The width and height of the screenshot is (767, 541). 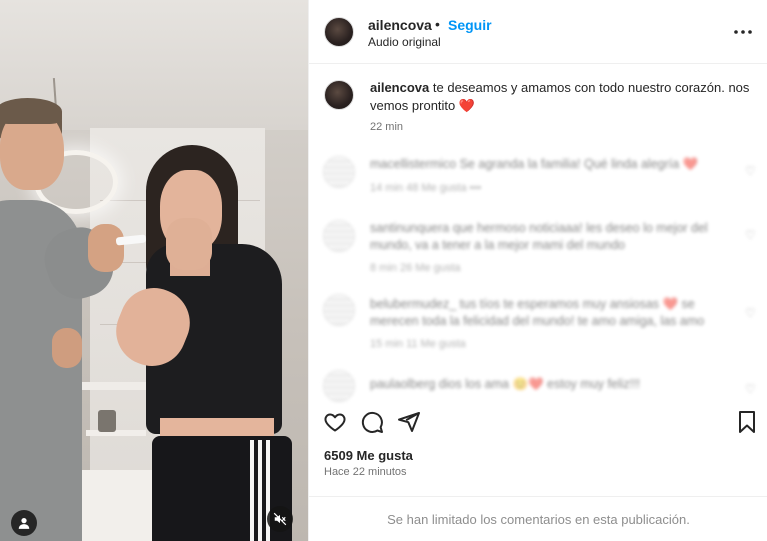 What do you see at coordinates (538, 422) in the screenshot?
I see `action-bar` at bounding box center [538, 422].